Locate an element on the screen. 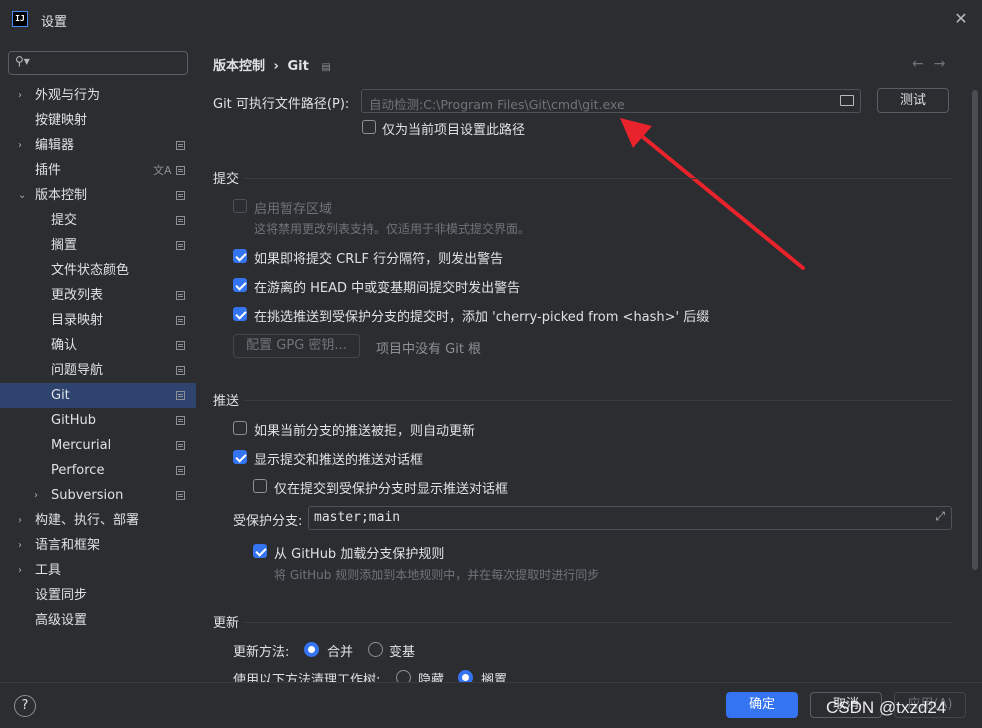 This screenshot has height=728, width=982. load-github-rules-label: 从 GitHub 加载分支保护规则 is located at coordinates (359, 554).